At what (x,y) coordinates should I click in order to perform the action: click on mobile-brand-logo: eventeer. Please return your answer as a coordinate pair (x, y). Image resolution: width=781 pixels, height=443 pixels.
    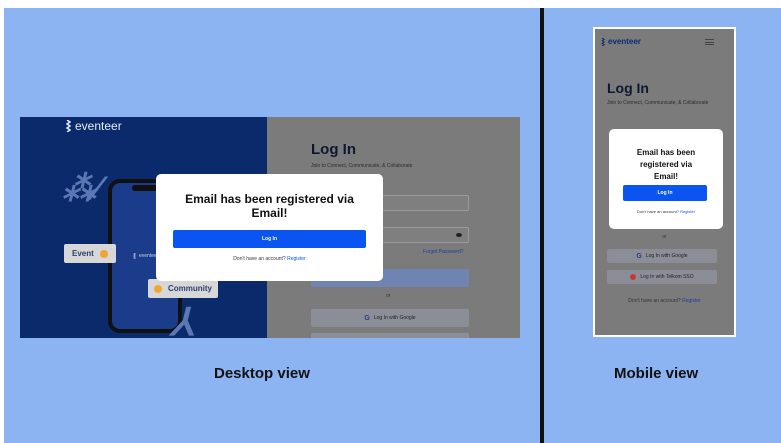
    Looking at the image, I should click on (620, 41).